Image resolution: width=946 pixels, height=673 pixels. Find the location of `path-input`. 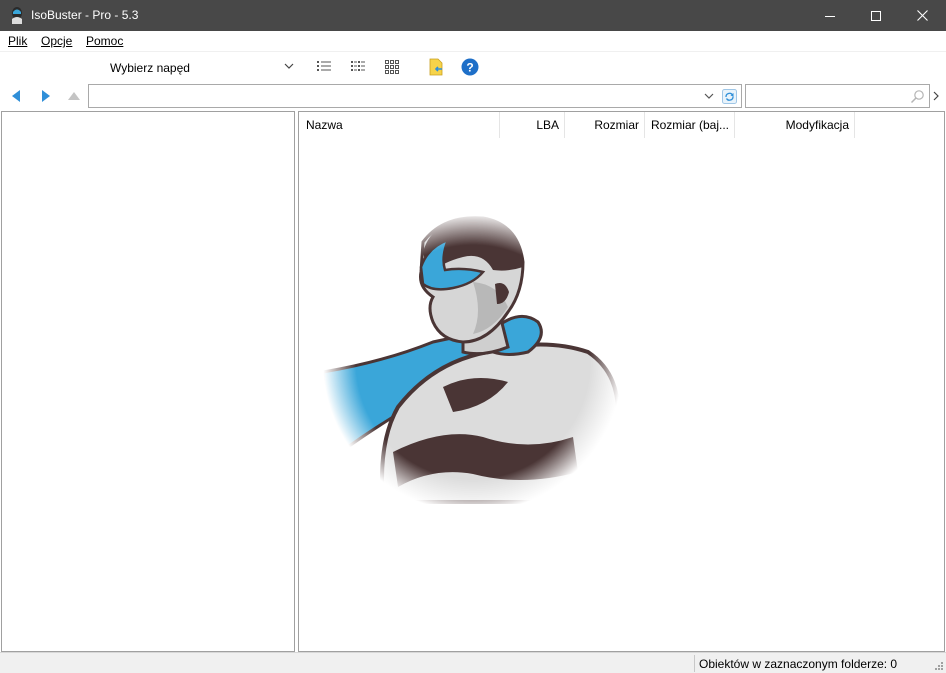

path-input is located at coordinates (415, 96).